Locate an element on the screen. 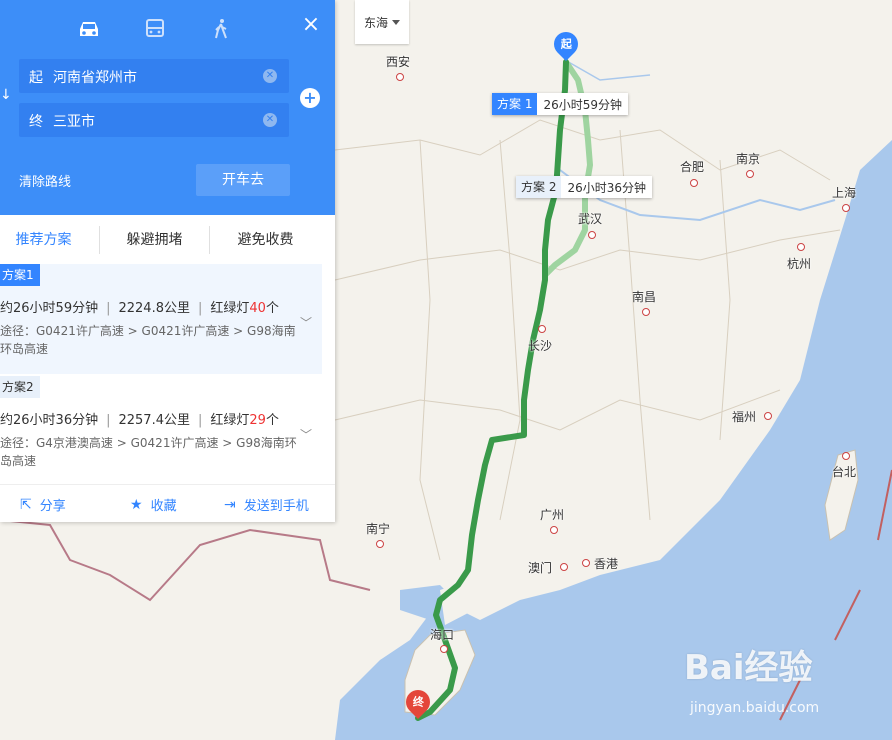  start-label: 起 is located at coordinates (36, 78).